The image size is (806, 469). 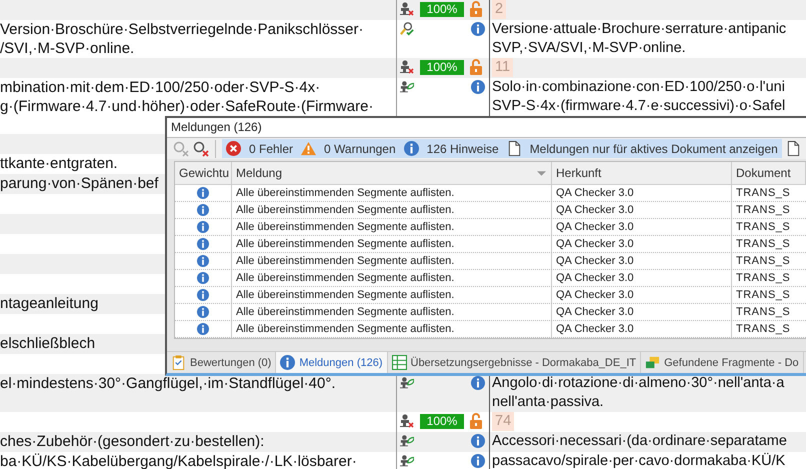 What do you see at coordinates (79, 183) in the screenshot?
I see `source-text: parung·von·Spänen·bef` at bounding box center [79, 183].